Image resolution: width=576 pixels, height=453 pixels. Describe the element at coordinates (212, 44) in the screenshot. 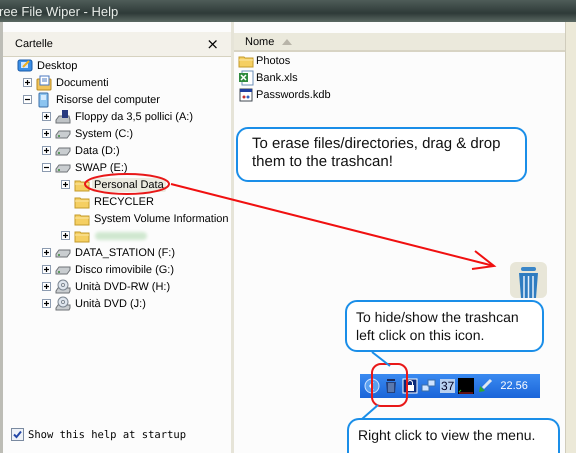

I see `close-button: ×` at that location.